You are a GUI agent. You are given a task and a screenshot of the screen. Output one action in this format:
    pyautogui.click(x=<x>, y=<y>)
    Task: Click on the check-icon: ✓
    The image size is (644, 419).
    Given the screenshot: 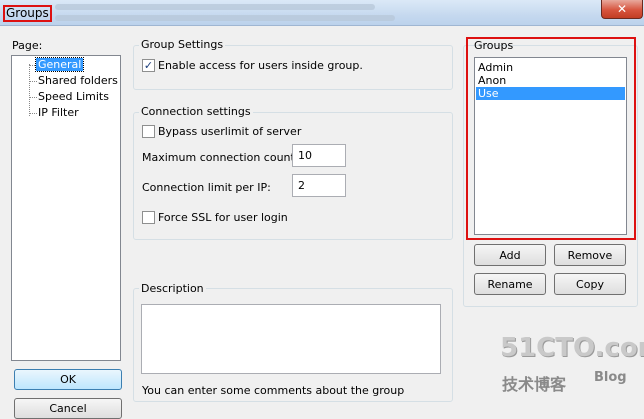 What is the action you would take?
    pyautogui.click(x=148, y=65)
    